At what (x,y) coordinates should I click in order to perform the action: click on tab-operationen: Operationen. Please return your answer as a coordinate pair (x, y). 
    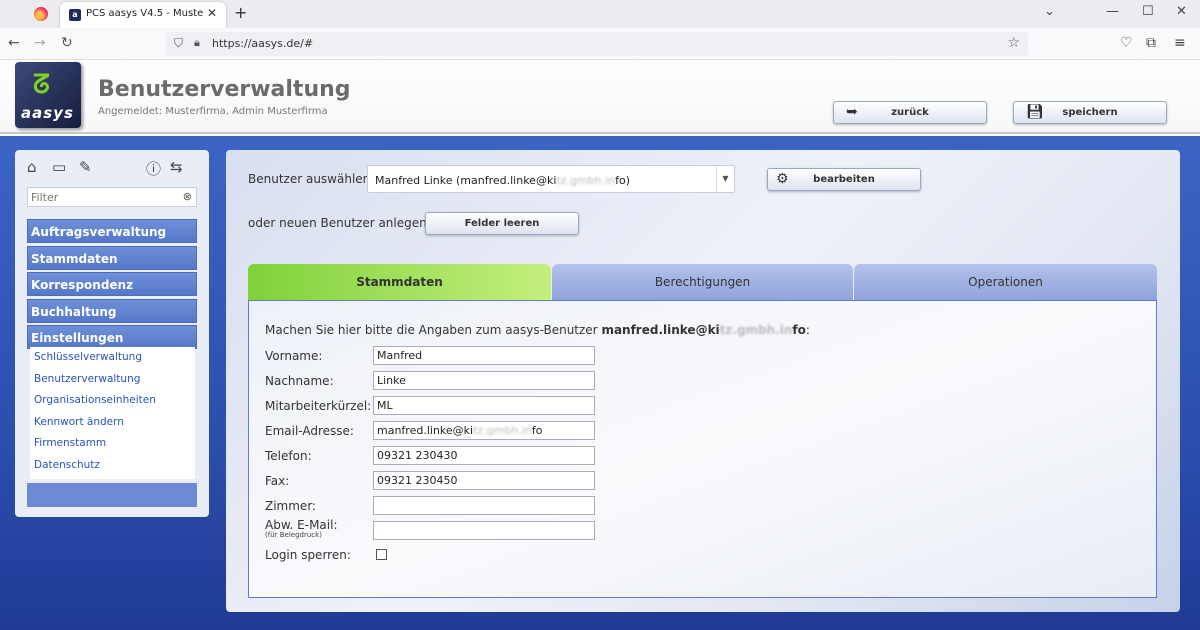
    Looking at the image, I should click on (1005, 282).